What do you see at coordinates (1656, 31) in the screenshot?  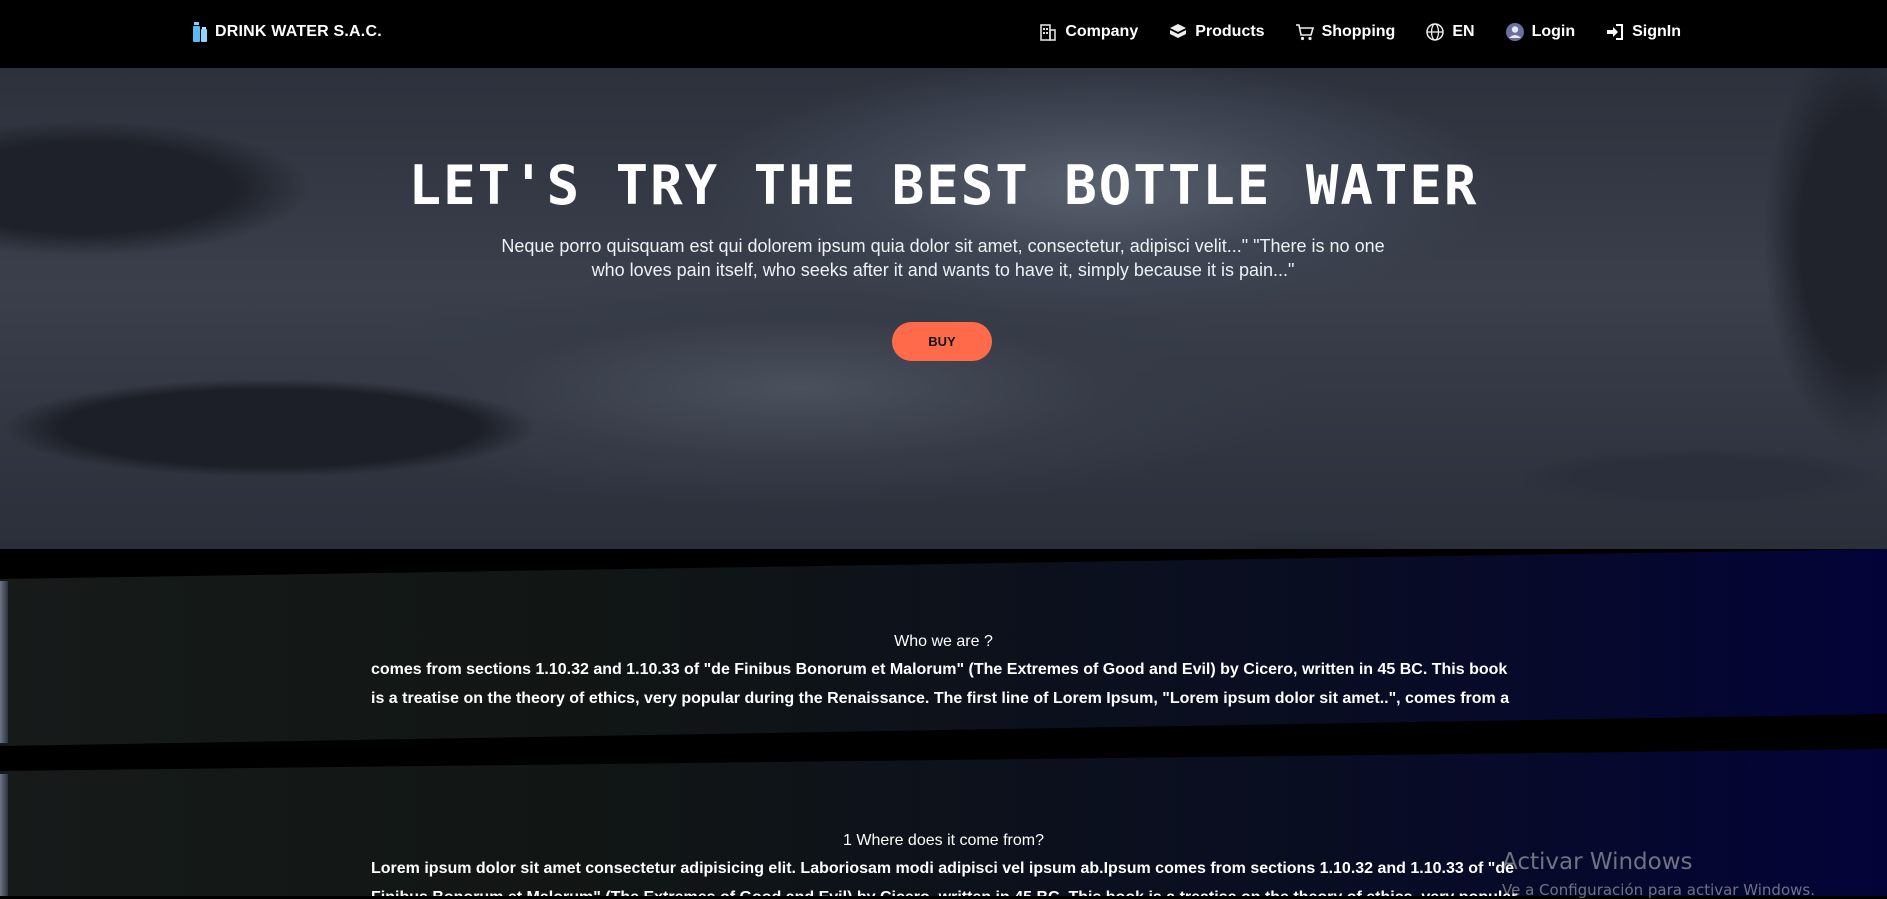 I see `nav-signin-label: SignIn` at bounding box center [1656, 31].